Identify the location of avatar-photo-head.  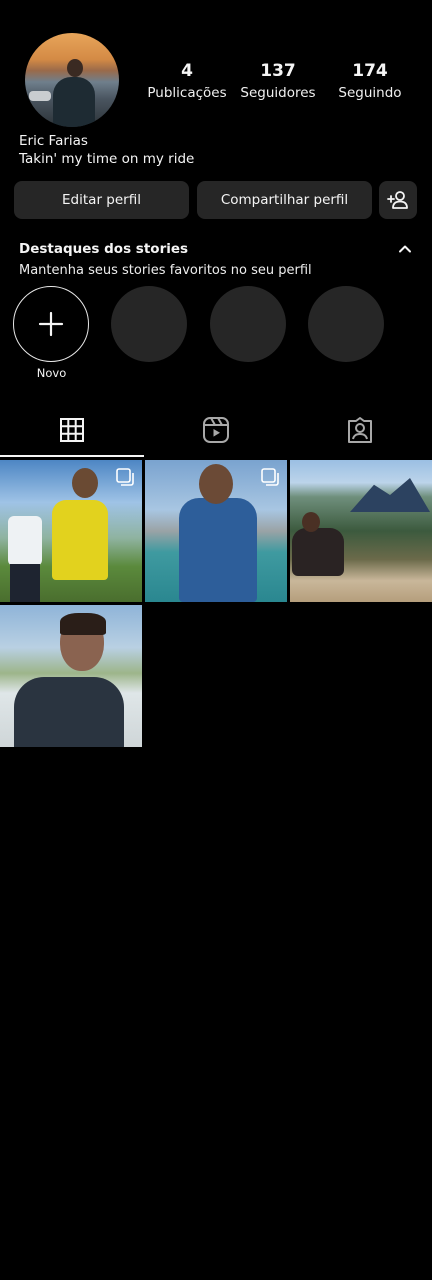
(75, 68).